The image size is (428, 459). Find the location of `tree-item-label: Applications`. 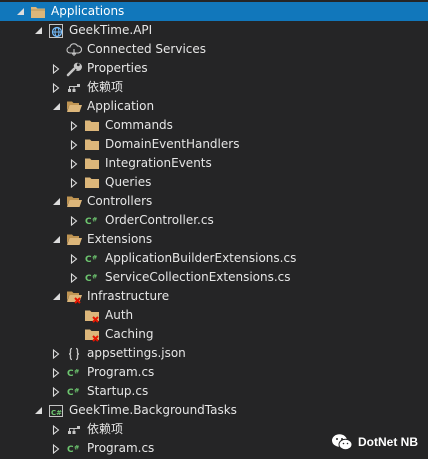

tree-item-label: Applications is located at coordinates (88, 11).